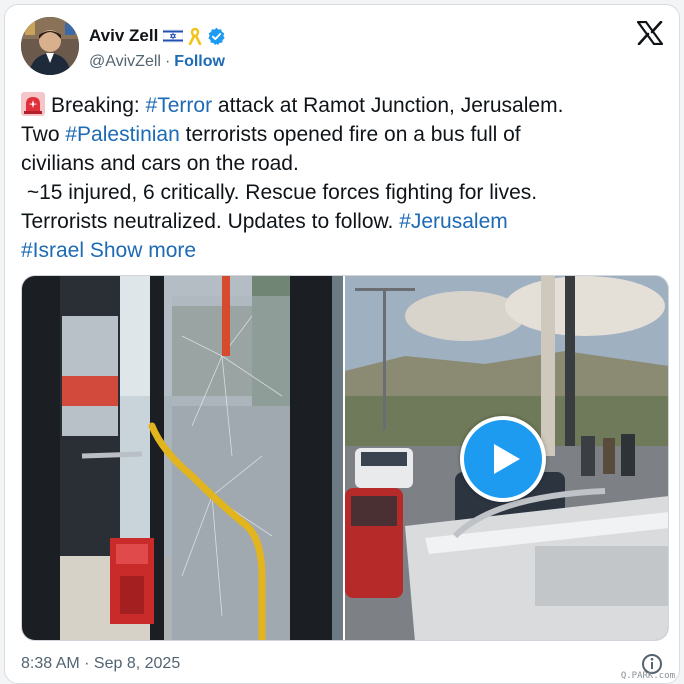 This screenshot has width=684, height=684. I want to click on tweet-line-1-prefix: Breaking:, so click(98, 105).